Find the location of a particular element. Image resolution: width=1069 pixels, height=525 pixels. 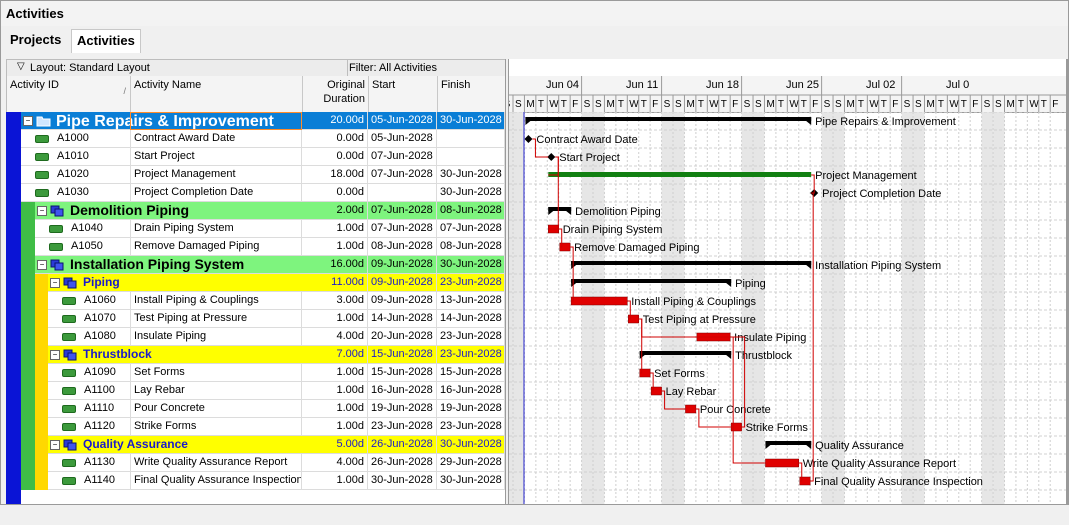

duration-cell: 1.00d is located at coordinates (335, 229).